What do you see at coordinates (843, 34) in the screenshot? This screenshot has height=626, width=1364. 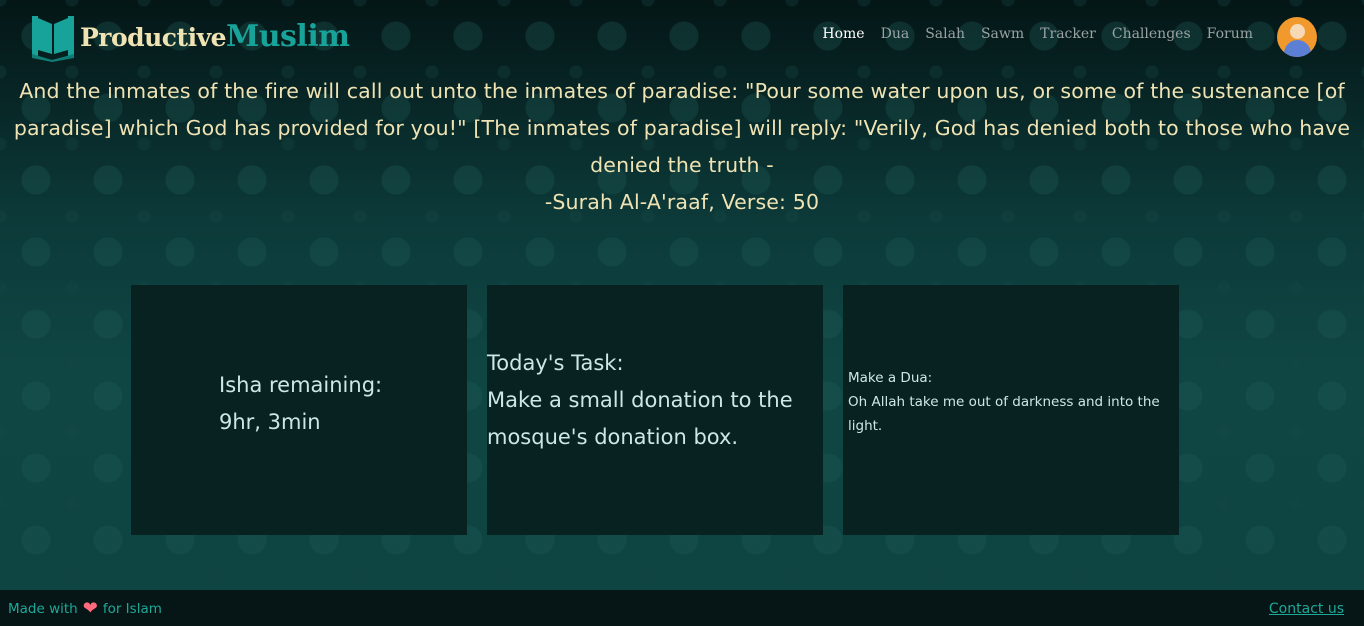 I see `nav-home: Home` at bounding box center [843, 34].